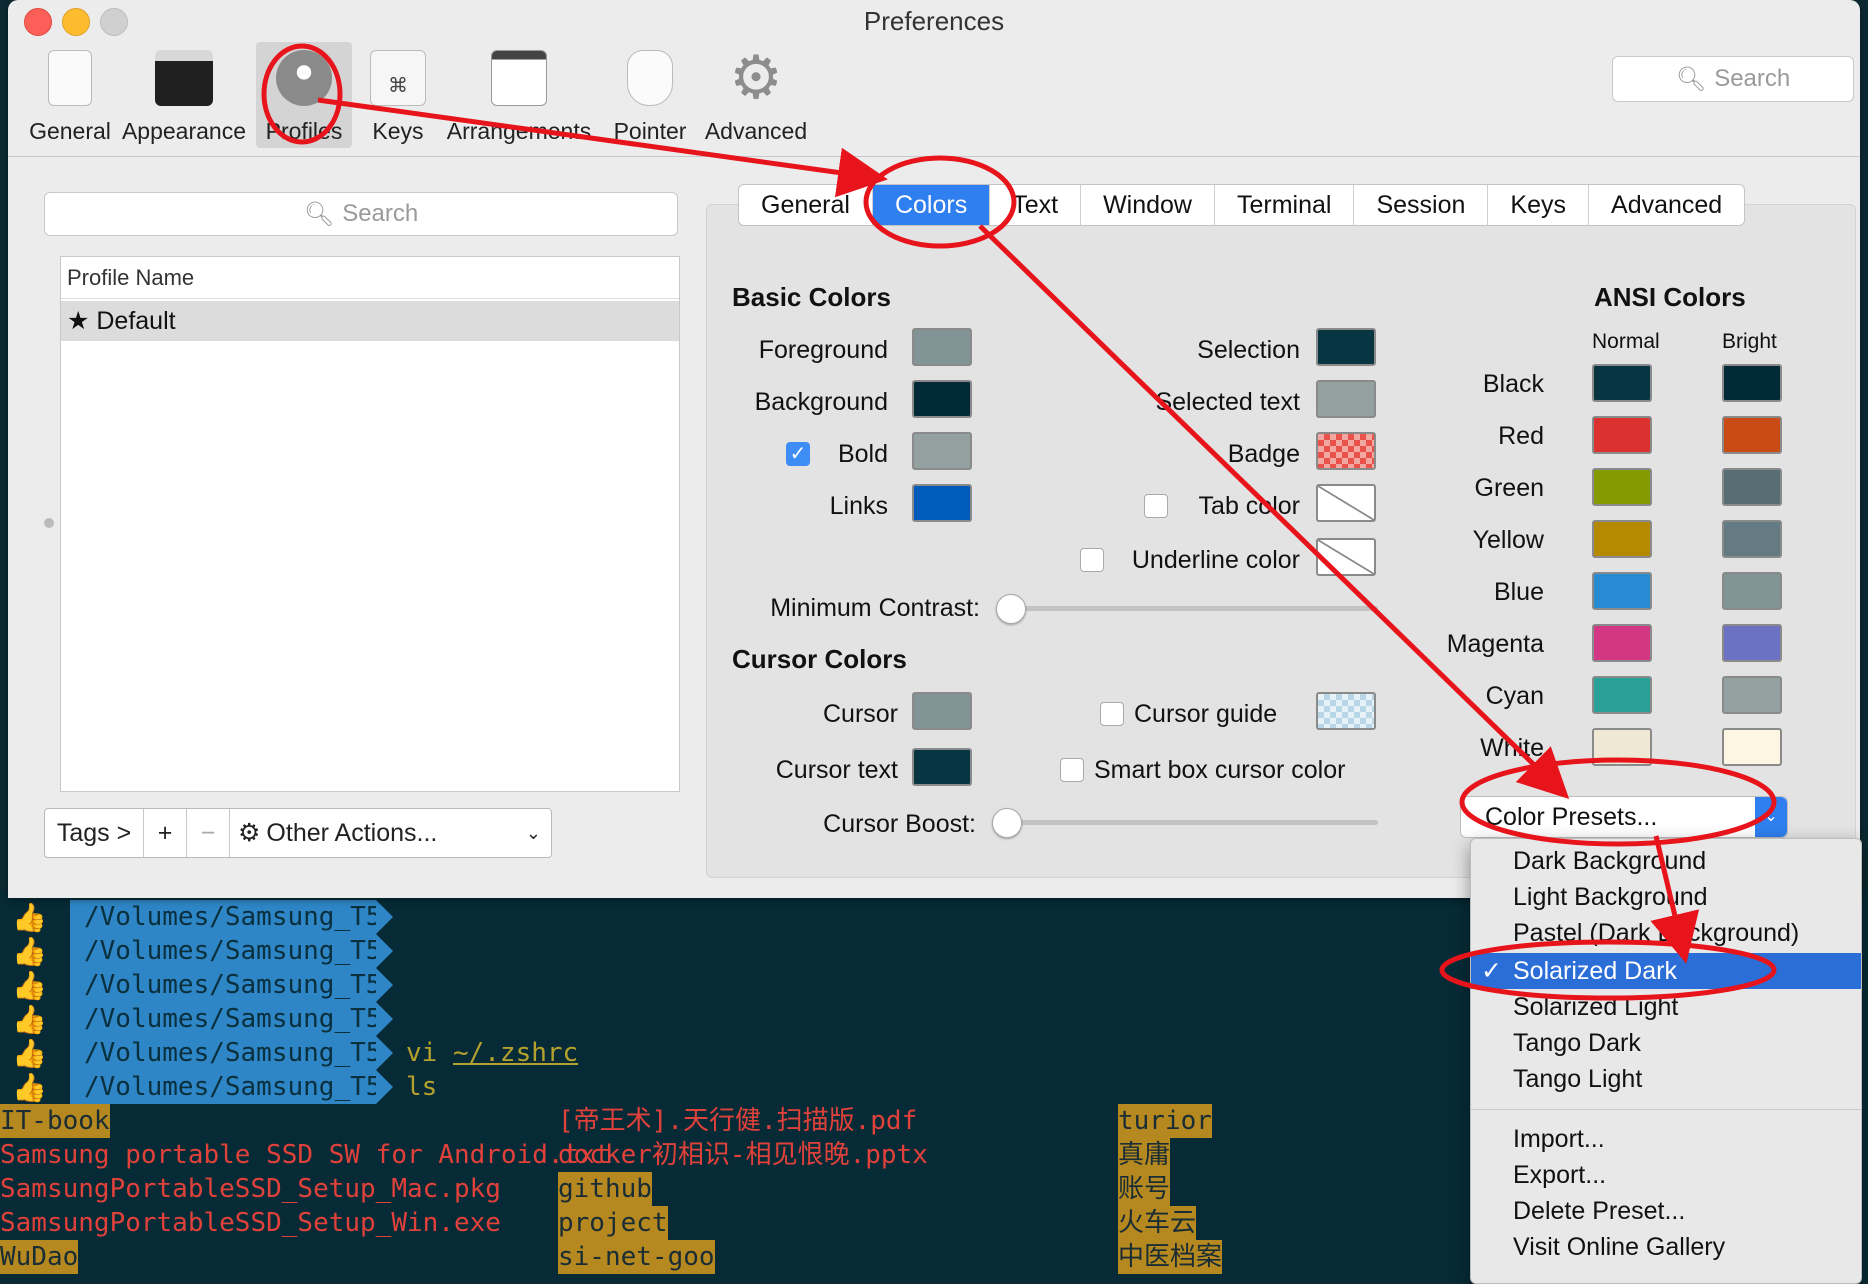 Image resolution: width=1868 pixels, height=1284 pixels. What do you see at coordinates (940, 202) in the screenshot?
I see `annotation-circle-colors-tab` at bounding box center [940, 202].